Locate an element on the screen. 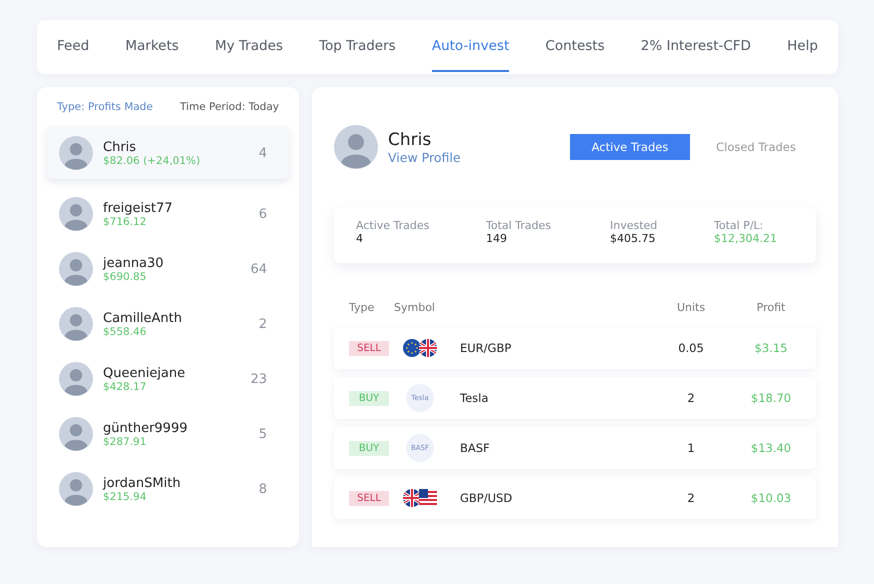 This screenshot has width=874, height=584. view-profile-link: View Profile is located at coordinates (479, 157).